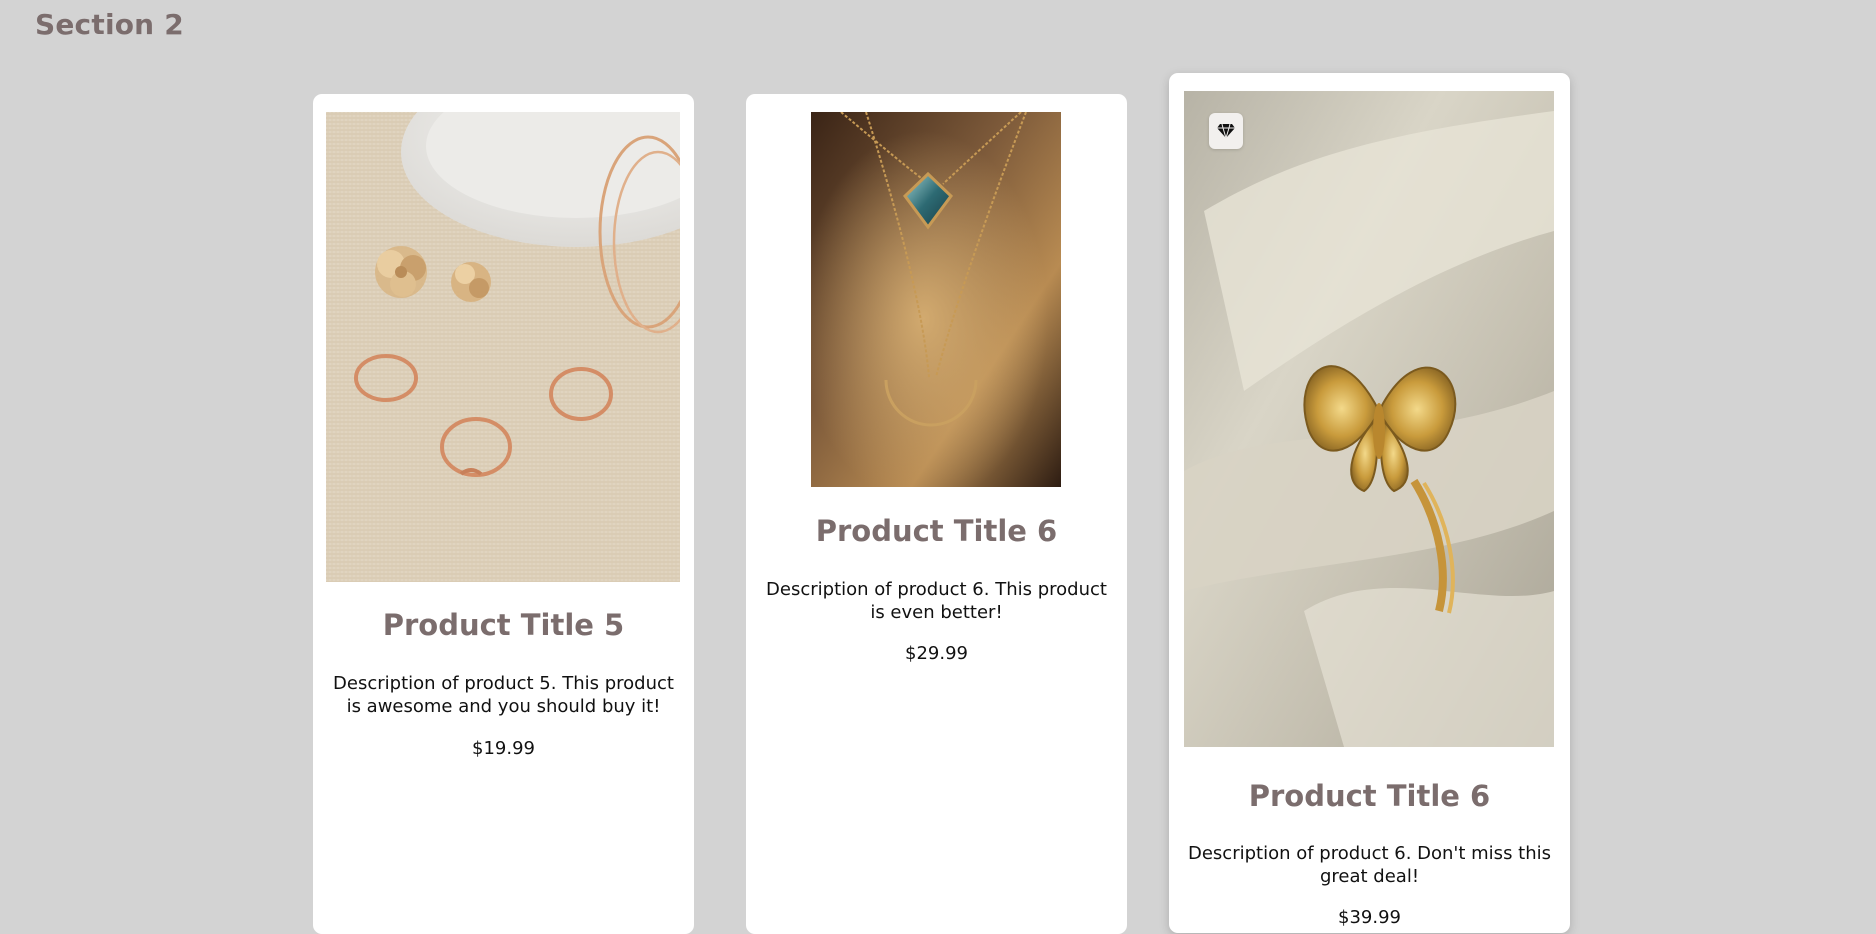 This screenshot has height=934, width=1876. I want to click on product-price: $19.99, so click(503, 748).